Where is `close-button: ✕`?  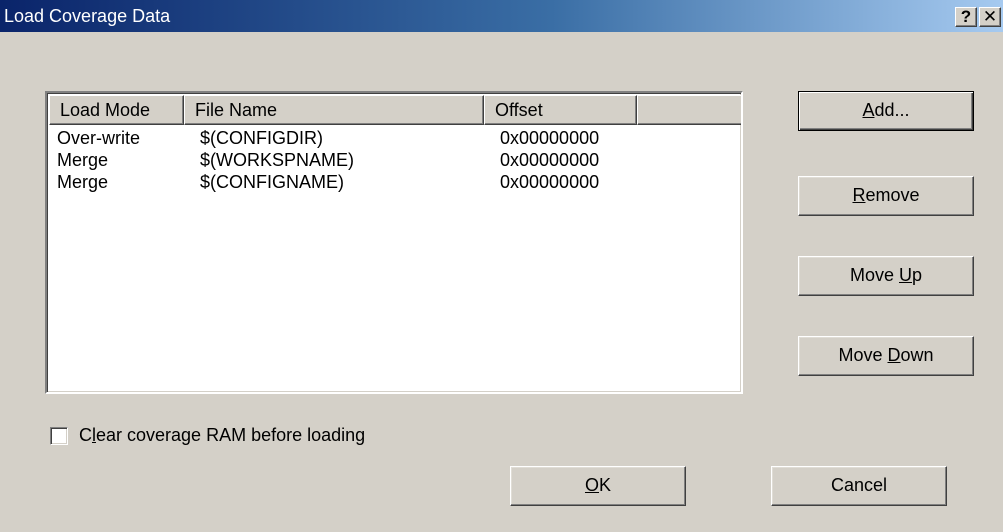
close-button: ✕ is located at coordinates (990, 17).